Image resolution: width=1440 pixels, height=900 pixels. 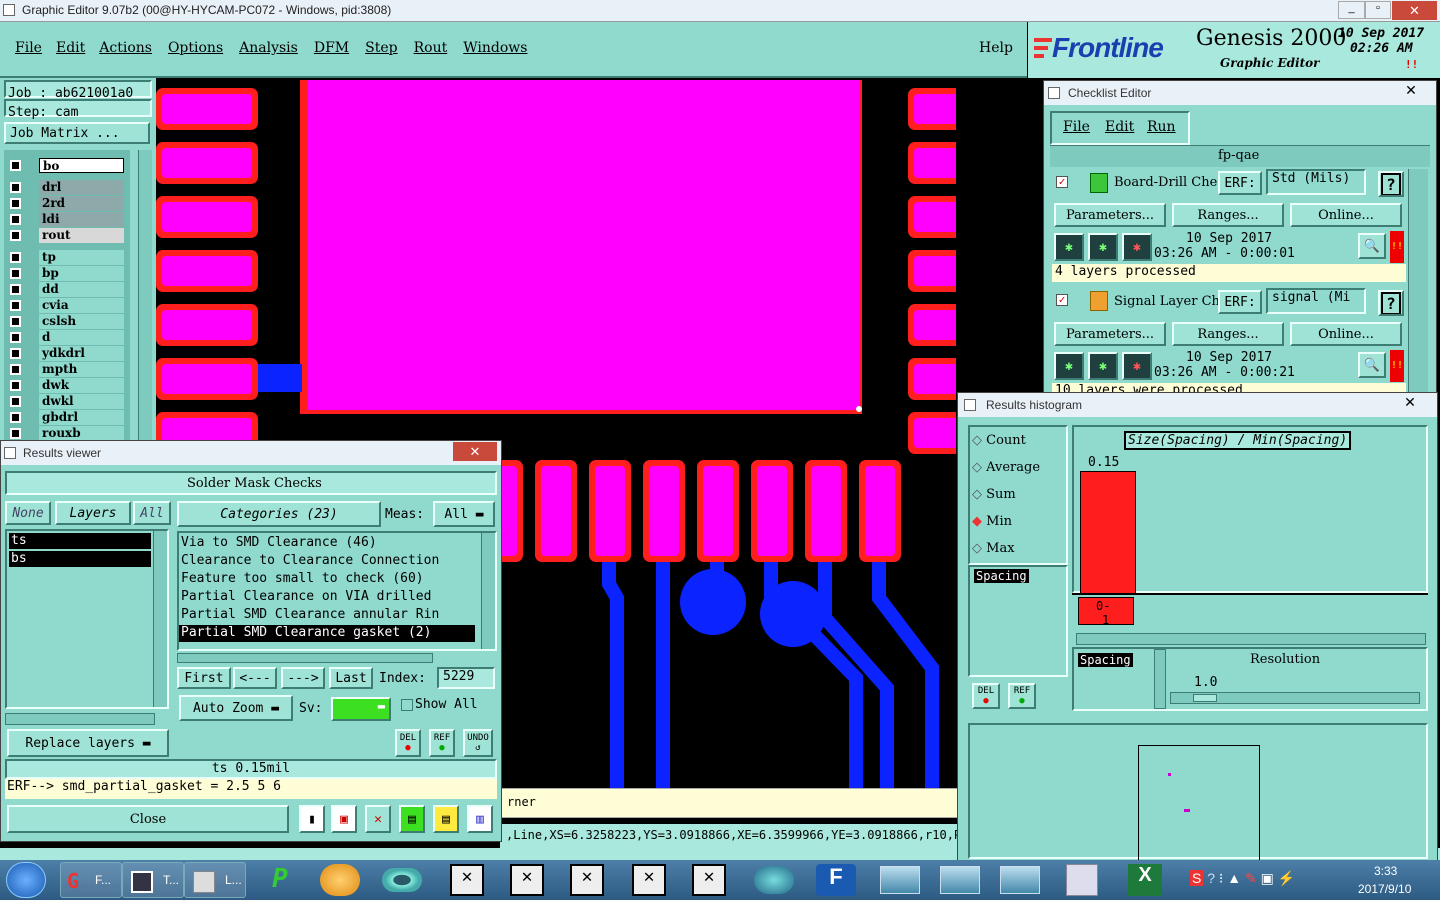 What do you see at coordinates (26, 880) in the screenshot?
I see `start-button` at bounding box center [26, 880].